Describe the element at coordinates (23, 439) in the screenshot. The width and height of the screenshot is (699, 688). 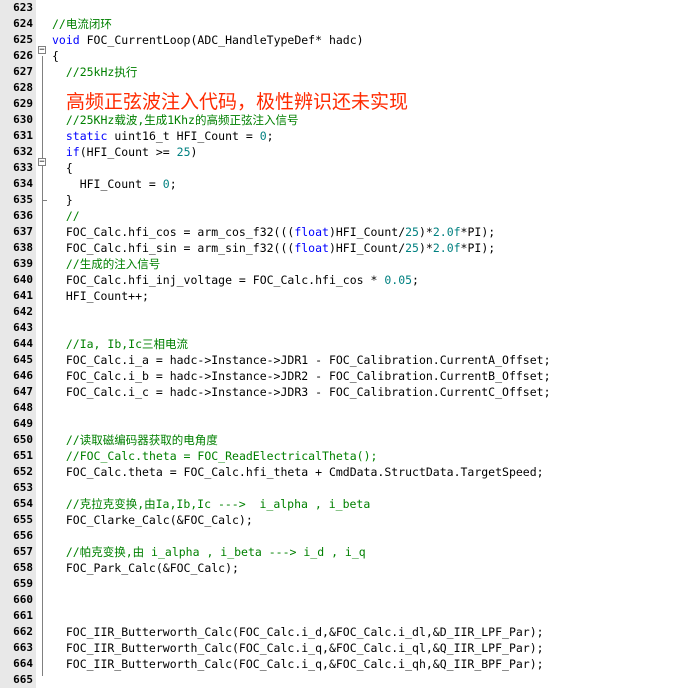
I see `line-number: 650` at that location.